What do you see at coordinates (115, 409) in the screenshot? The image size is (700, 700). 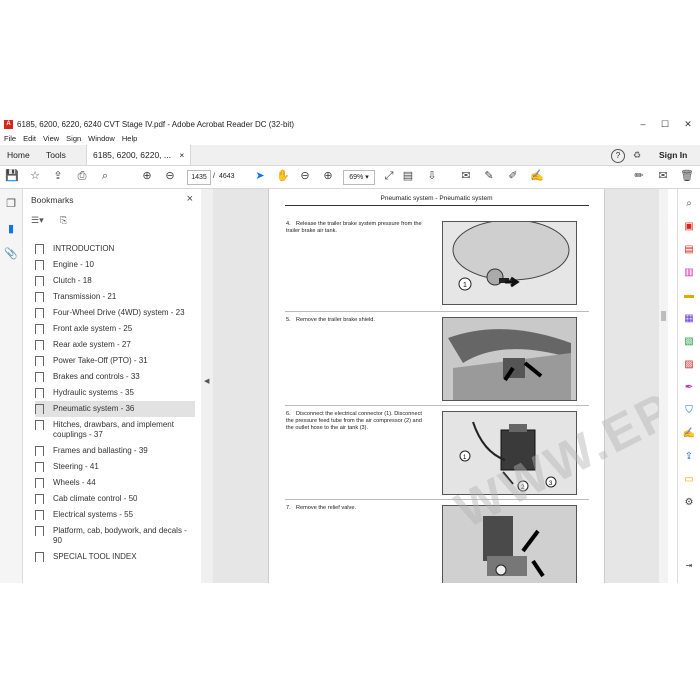 I see `bookmark-item: Pneumatic system - 36` at bounding box center [115, 409].